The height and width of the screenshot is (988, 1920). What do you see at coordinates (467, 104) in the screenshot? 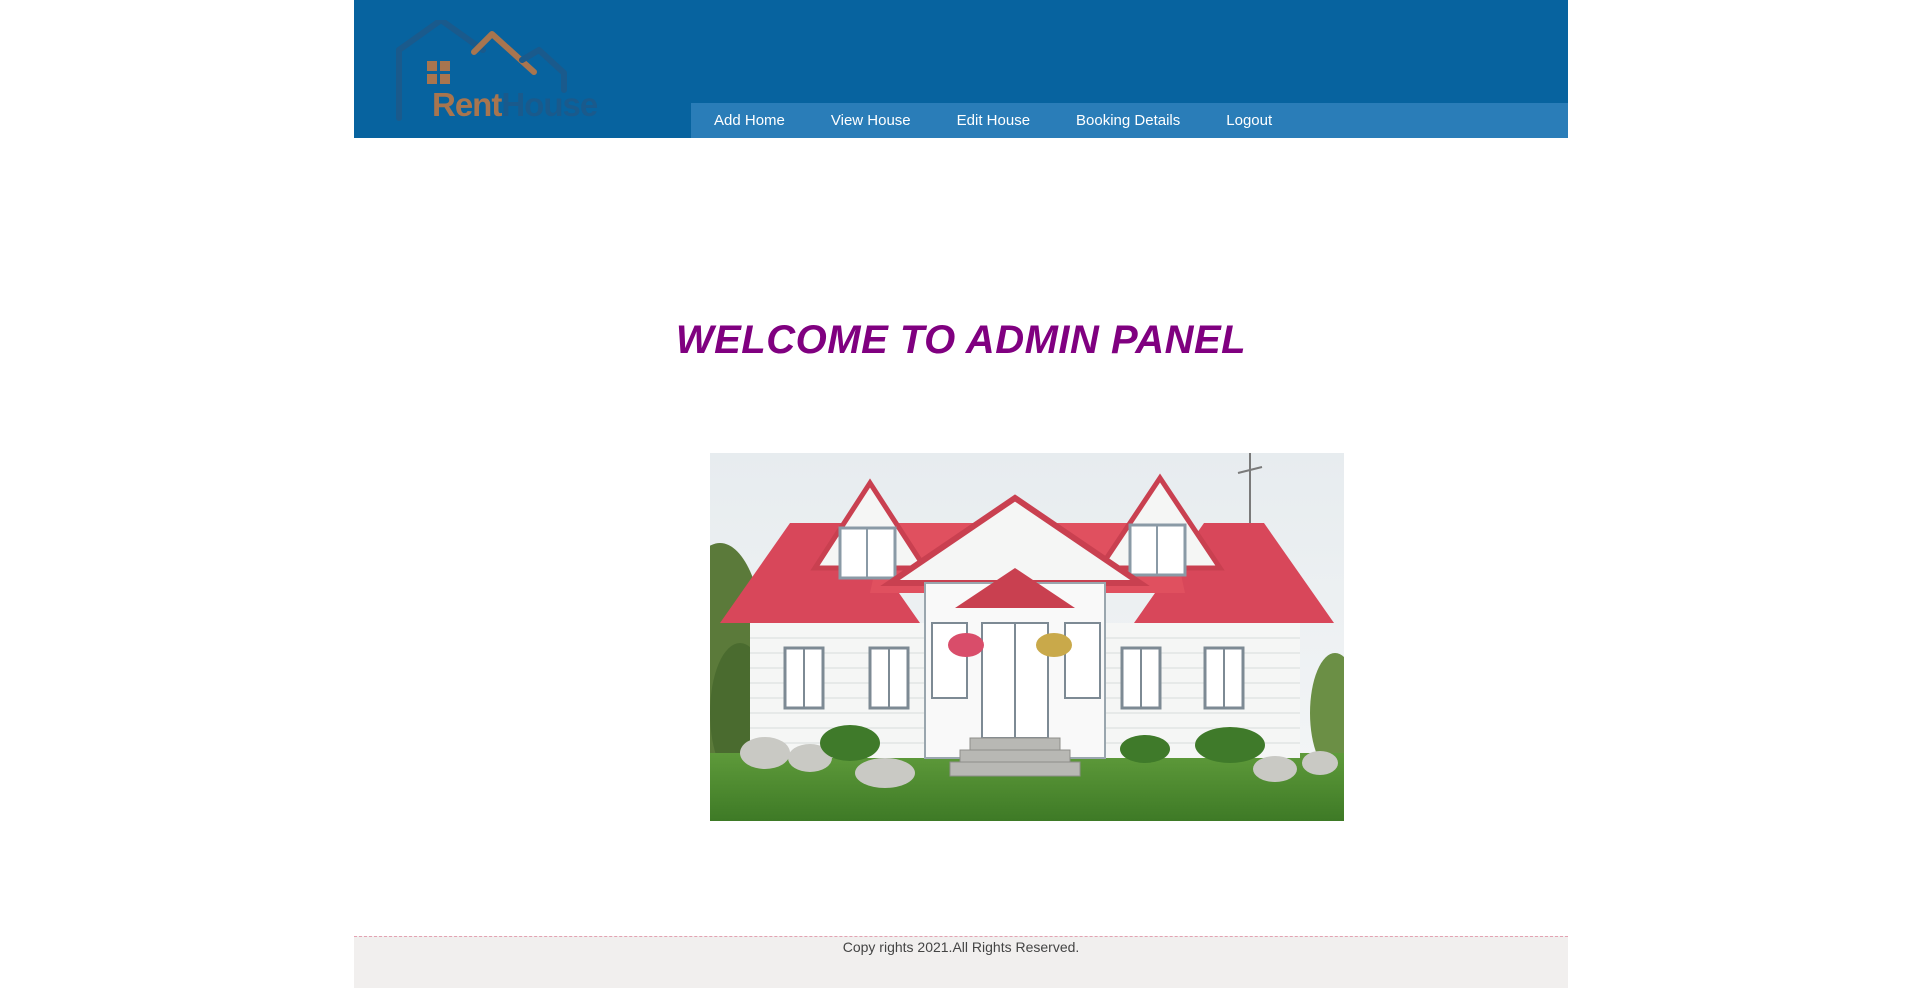
I see `logo-text-rent: Rent` at bounding box center [467, 104].